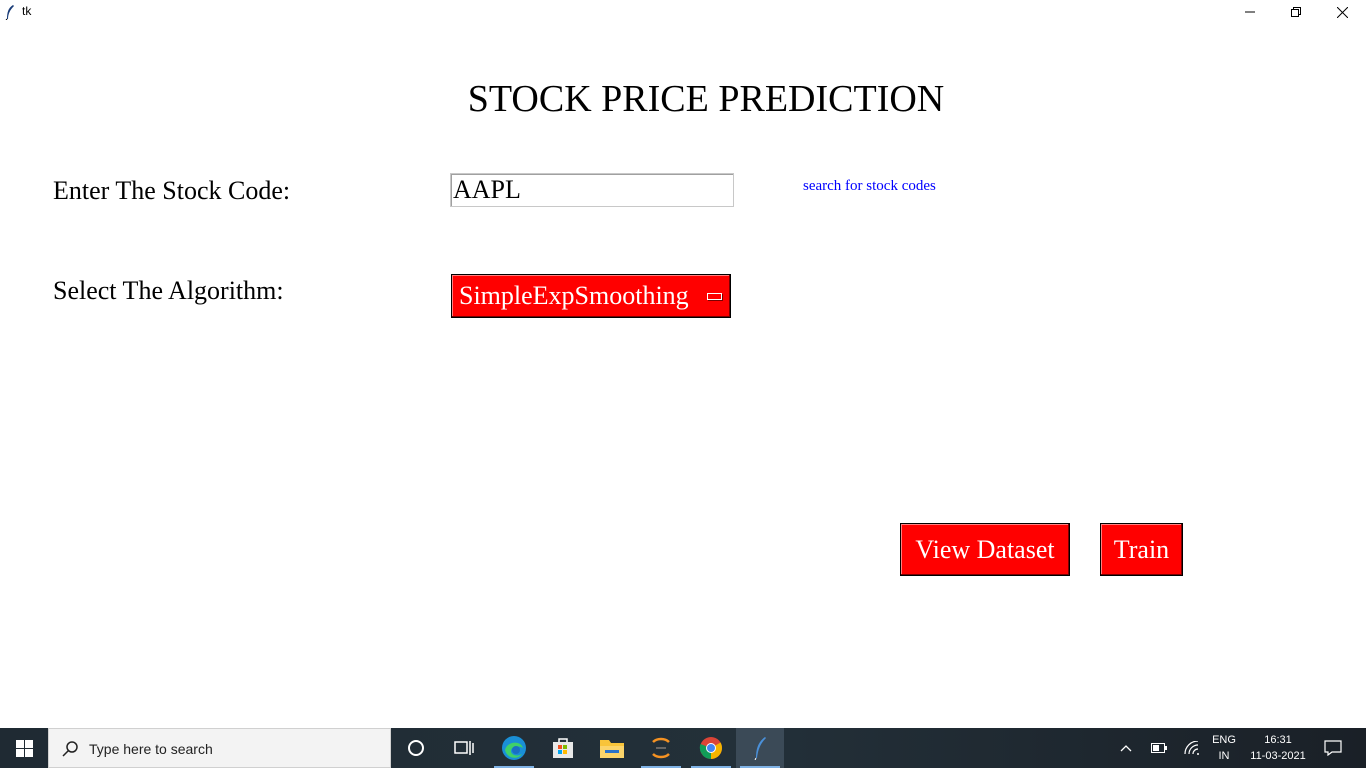  I want to click on algorithm-selected-value: SimpleExpSmoothing, so click(574, 295).